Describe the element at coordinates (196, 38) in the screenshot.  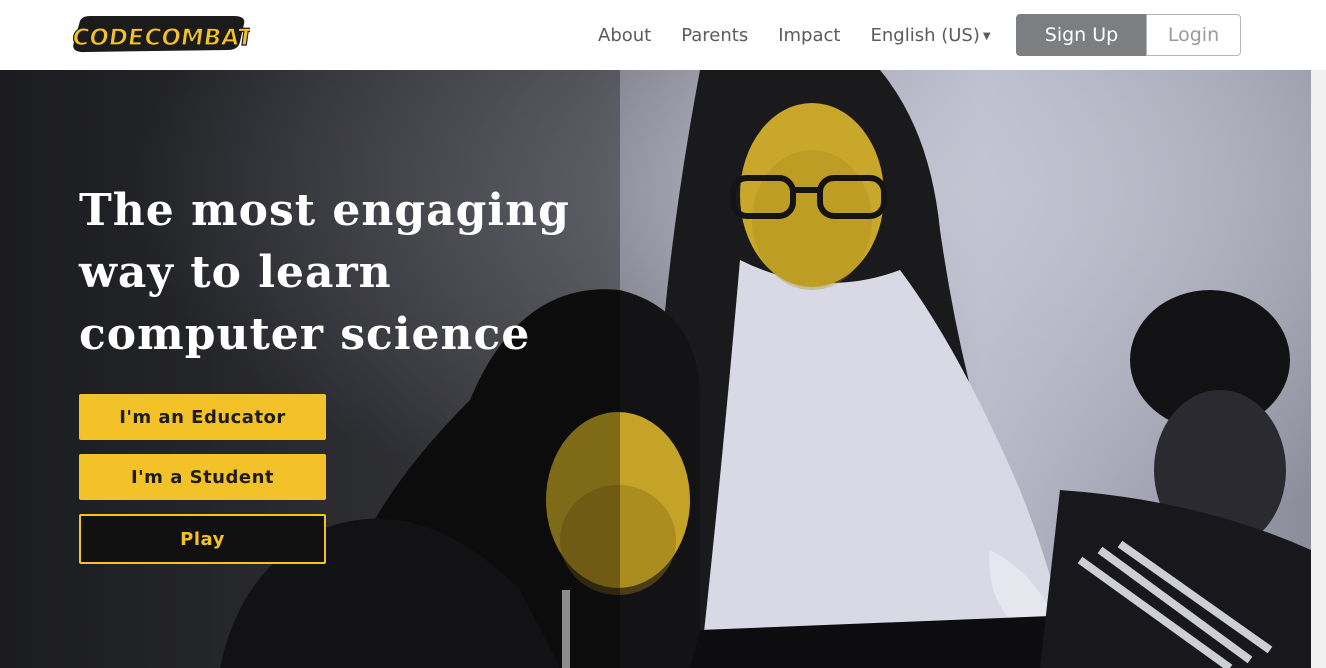
I see `svg-text: COMBAT` at that location.